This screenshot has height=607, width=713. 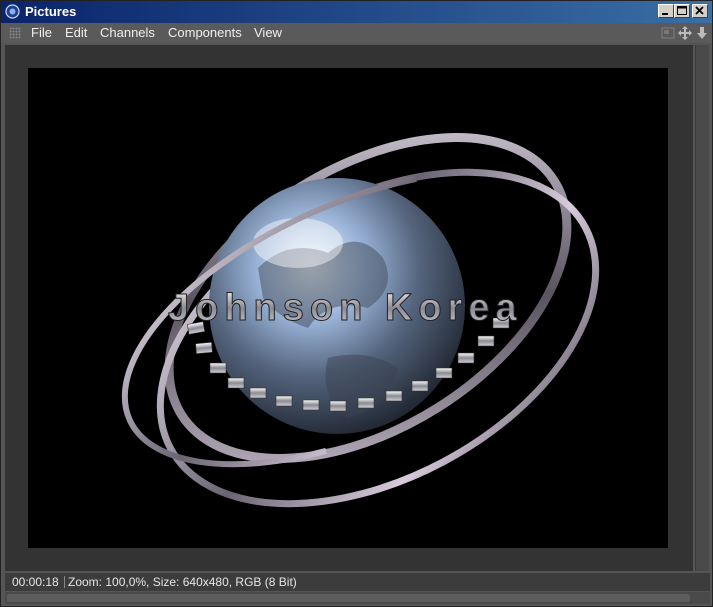 I want to click on menu-view: View, so click(x=268, y=32).